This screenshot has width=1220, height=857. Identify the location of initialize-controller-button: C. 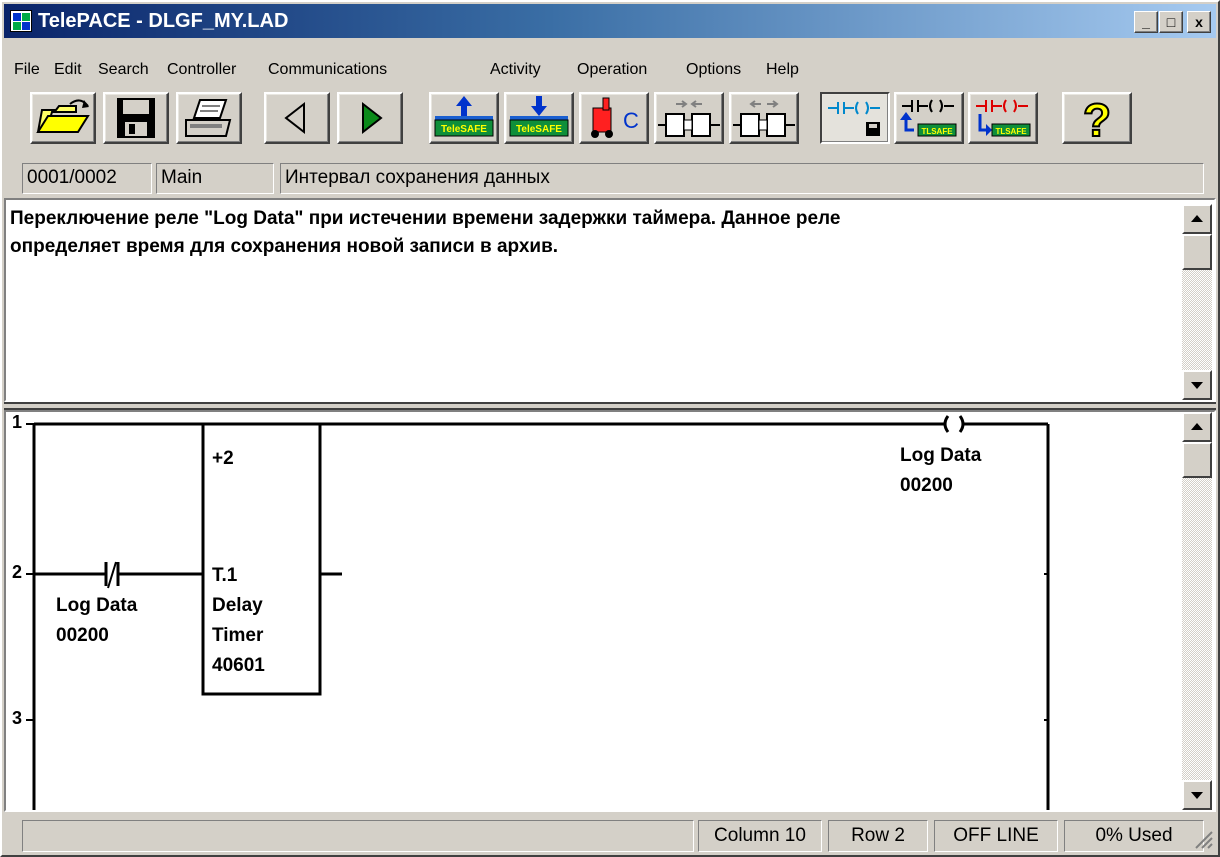
(614, 118).